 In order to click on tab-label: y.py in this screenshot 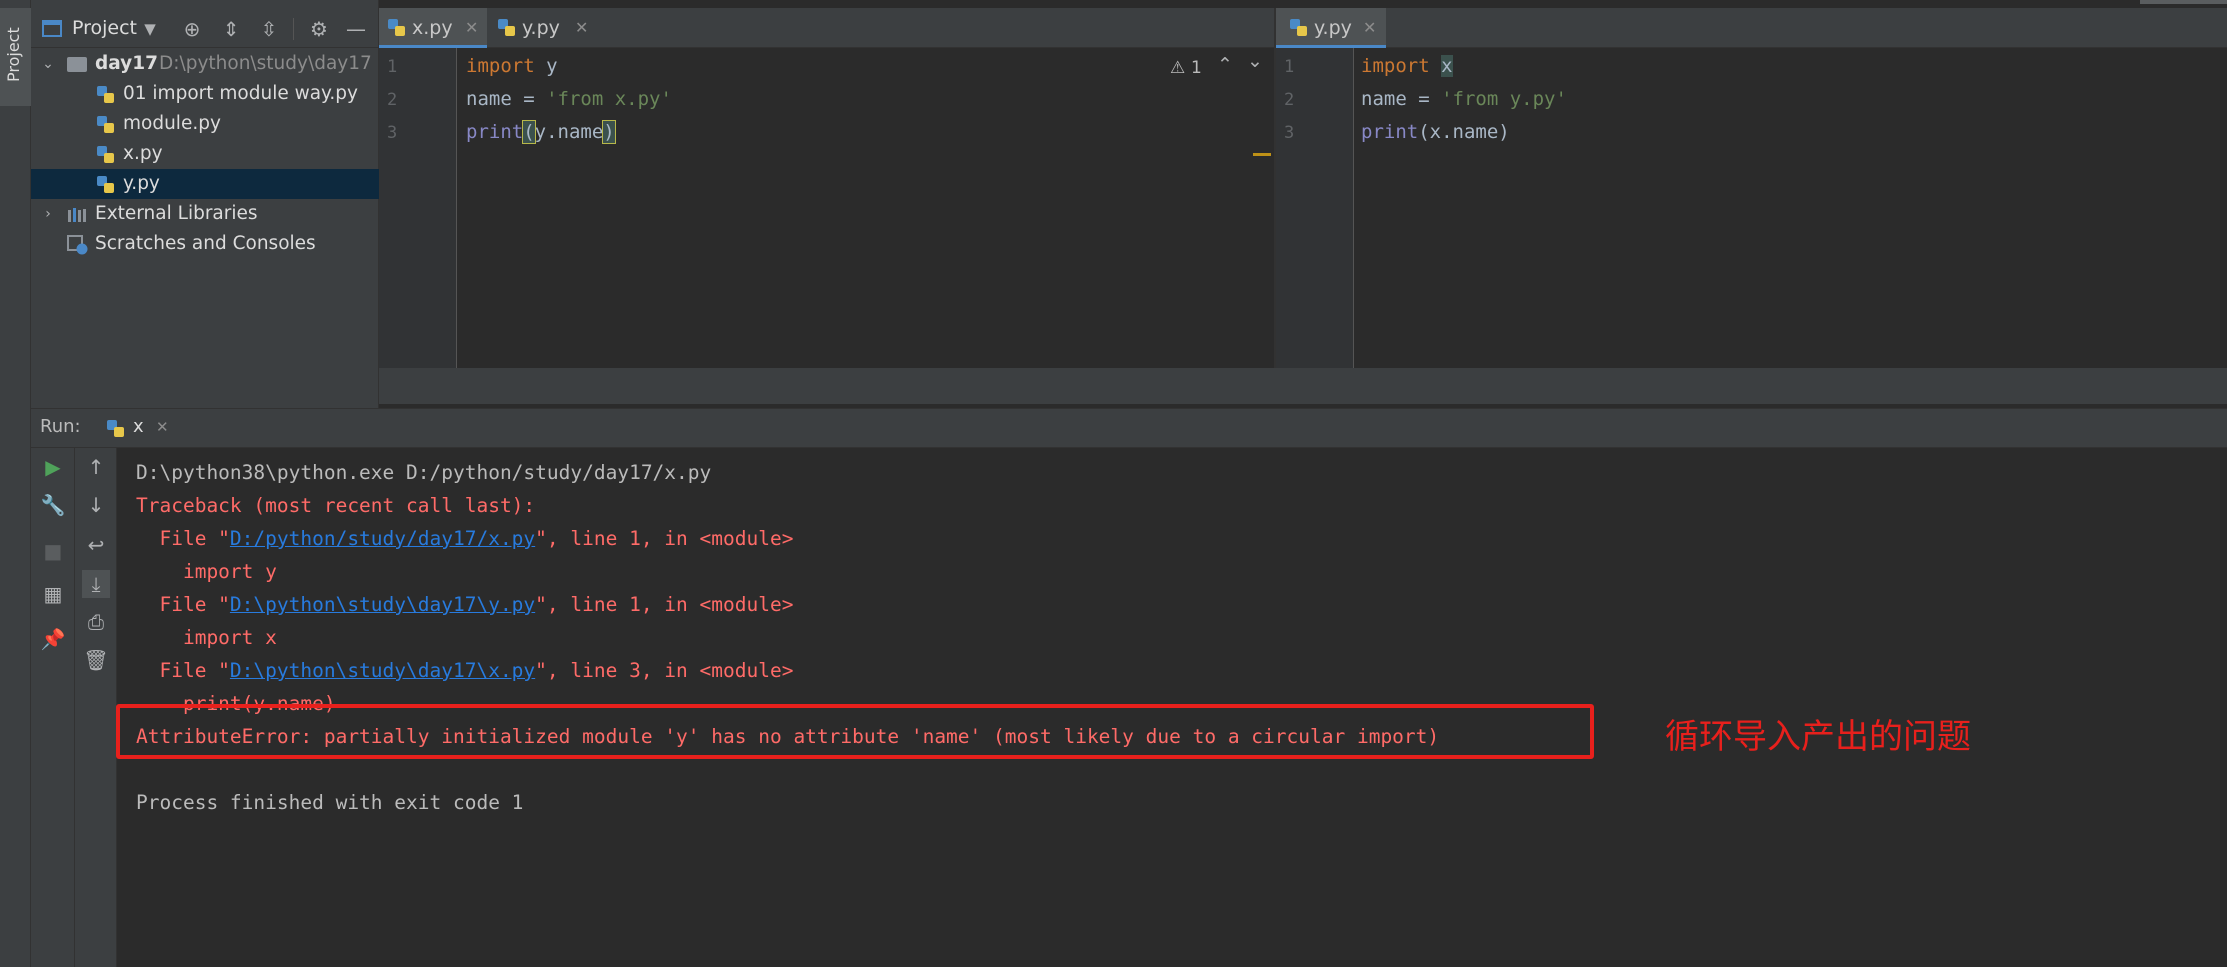, I will do `click(1333, 28)`.